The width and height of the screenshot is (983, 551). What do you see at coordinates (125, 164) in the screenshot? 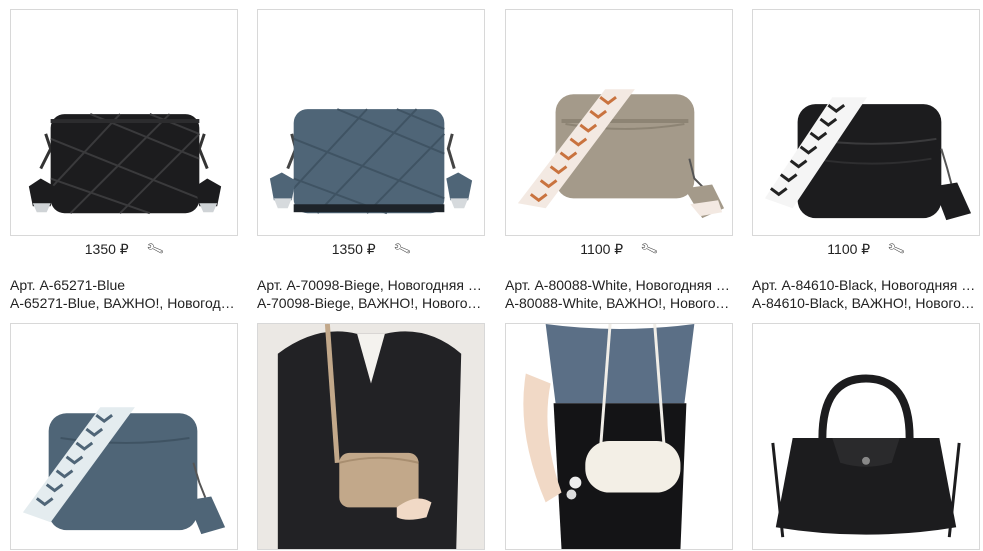
I see `black-woven-bag-image` at bounding box center [125, 164].